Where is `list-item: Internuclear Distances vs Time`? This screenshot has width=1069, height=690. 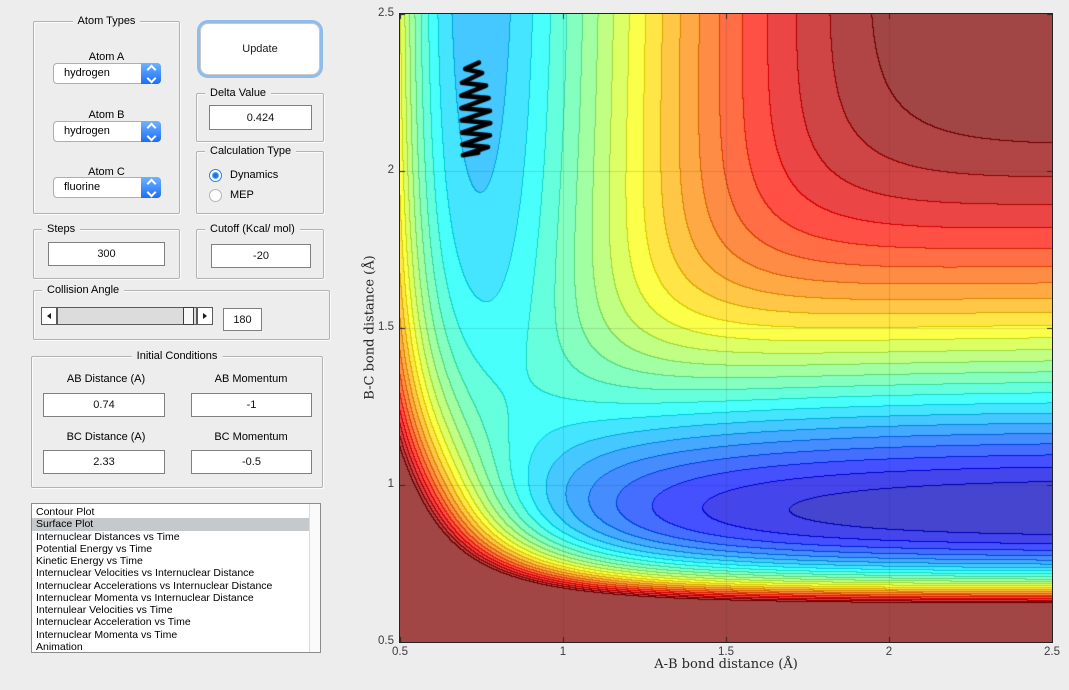 list-item: Internuclear Distances vs Time is located at coordinates (170, 537).